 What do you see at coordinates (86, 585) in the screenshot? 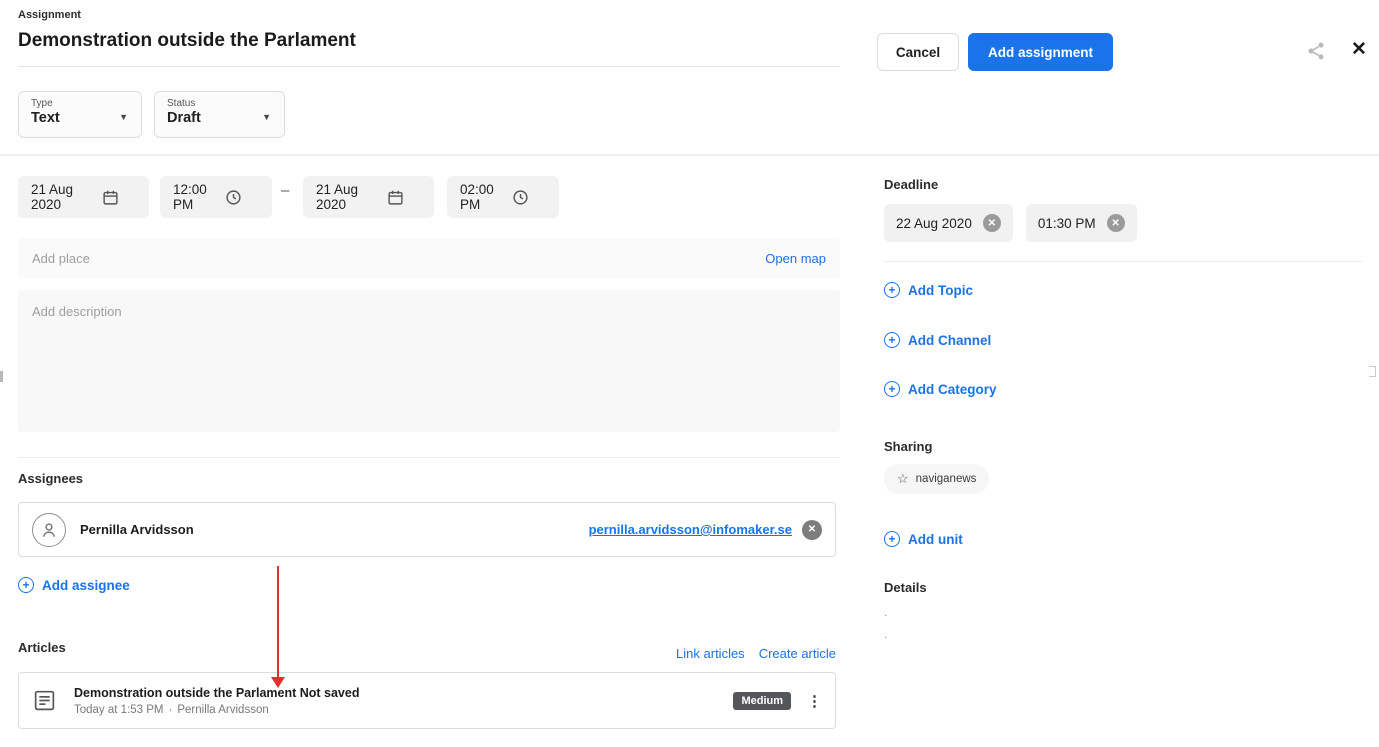
I see `add-assignee-label: Add assignee` at bounding box center [86, 585].